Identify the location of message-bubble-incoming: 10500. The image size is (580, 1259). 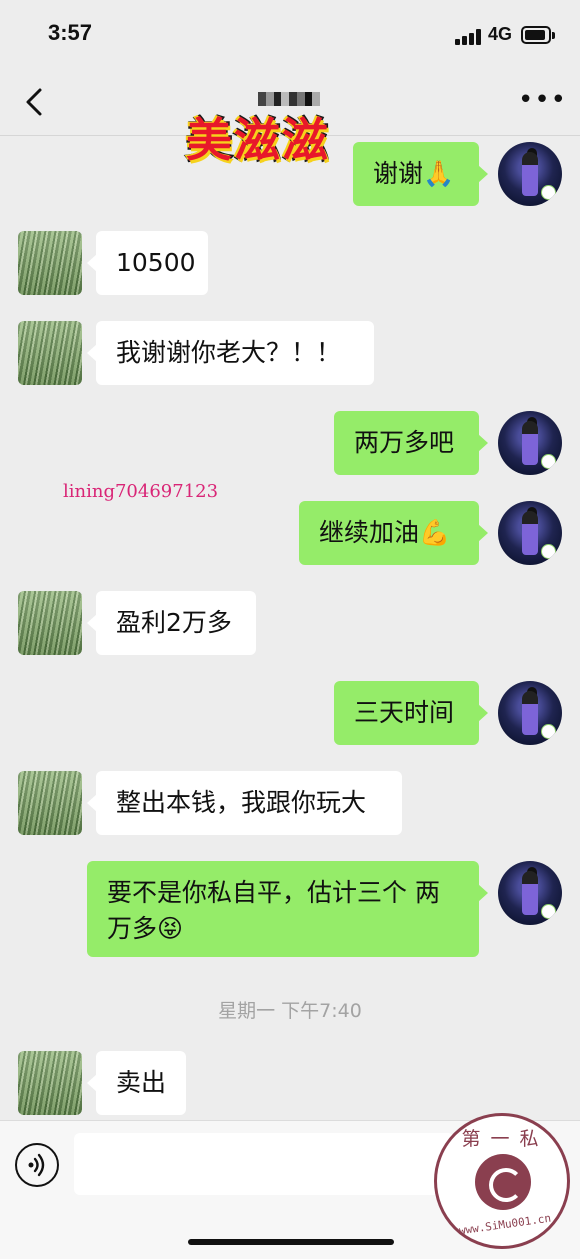
(147, 263).